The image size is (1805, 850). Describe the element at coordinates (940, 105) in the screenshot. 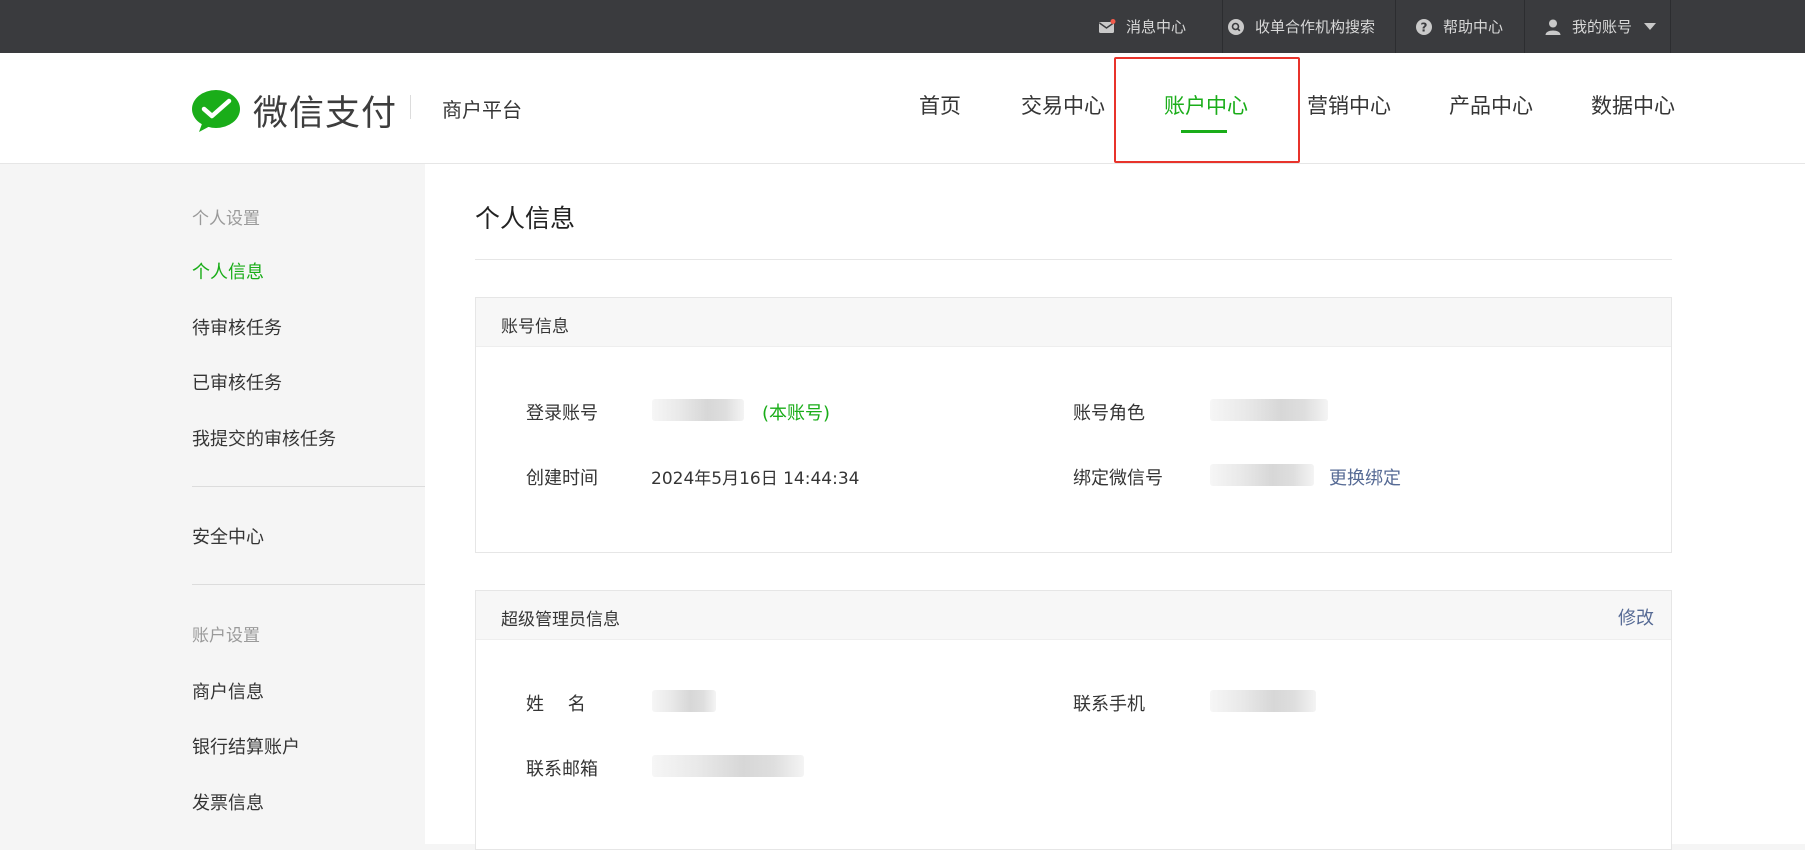

I see `nav-home: 首页` at that location.